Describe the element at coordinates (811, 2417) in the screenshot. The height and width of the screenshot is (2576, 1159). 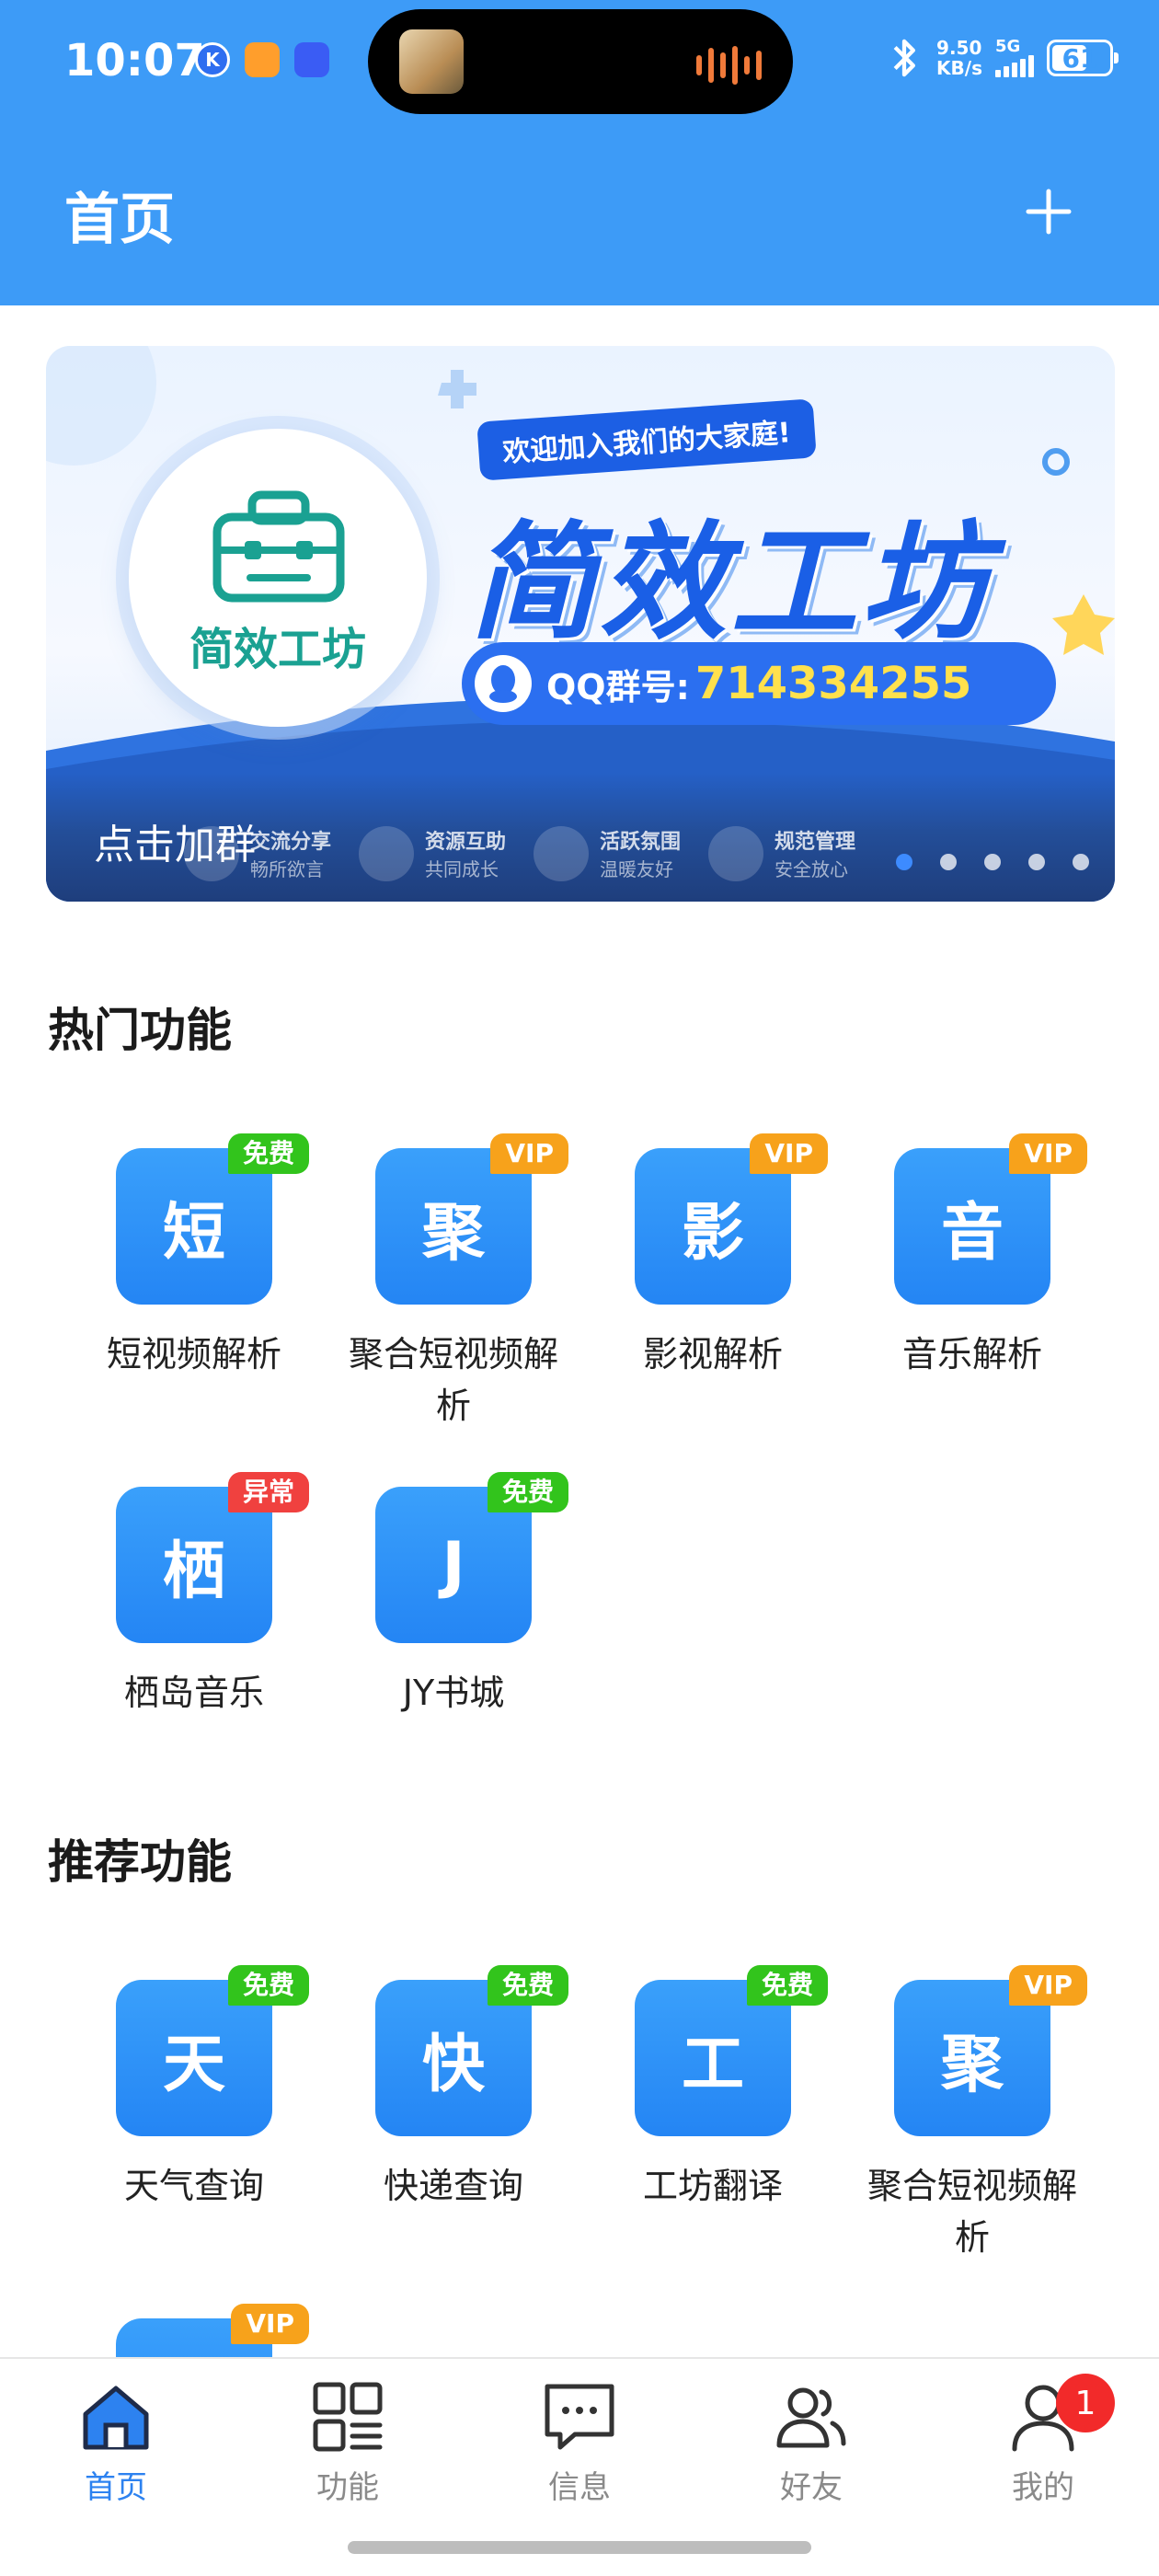
I see `friends-icon` at that location.